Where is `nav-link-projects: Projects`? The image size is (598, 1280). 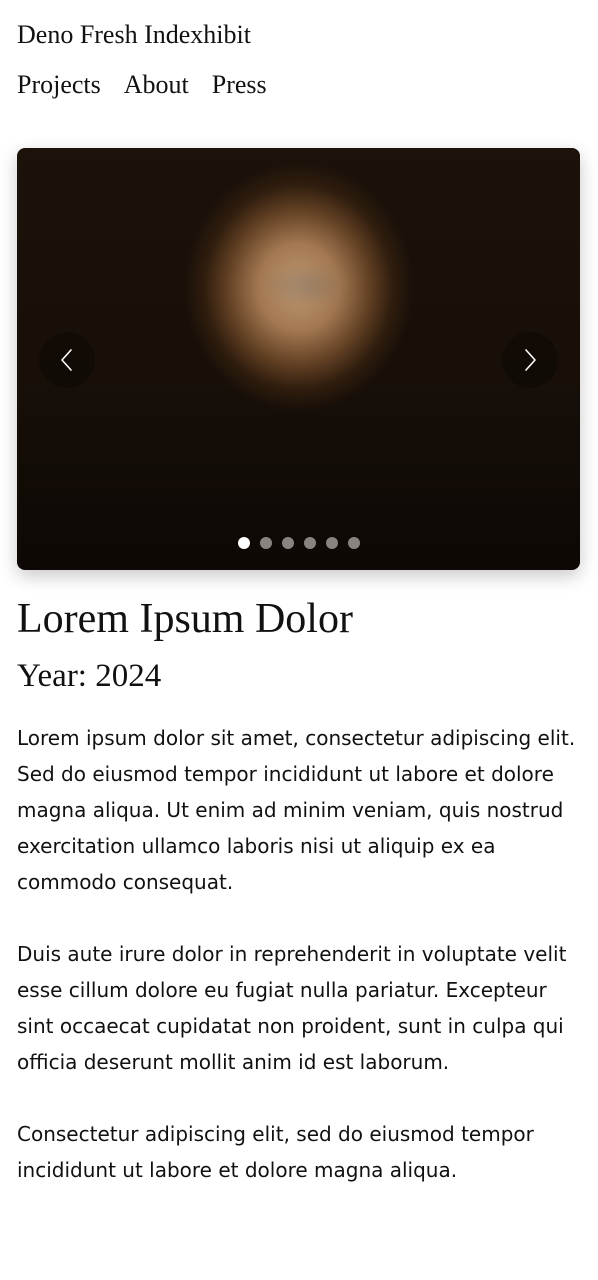 nav-link-projects: Projects is located at coordinates (59, 85).